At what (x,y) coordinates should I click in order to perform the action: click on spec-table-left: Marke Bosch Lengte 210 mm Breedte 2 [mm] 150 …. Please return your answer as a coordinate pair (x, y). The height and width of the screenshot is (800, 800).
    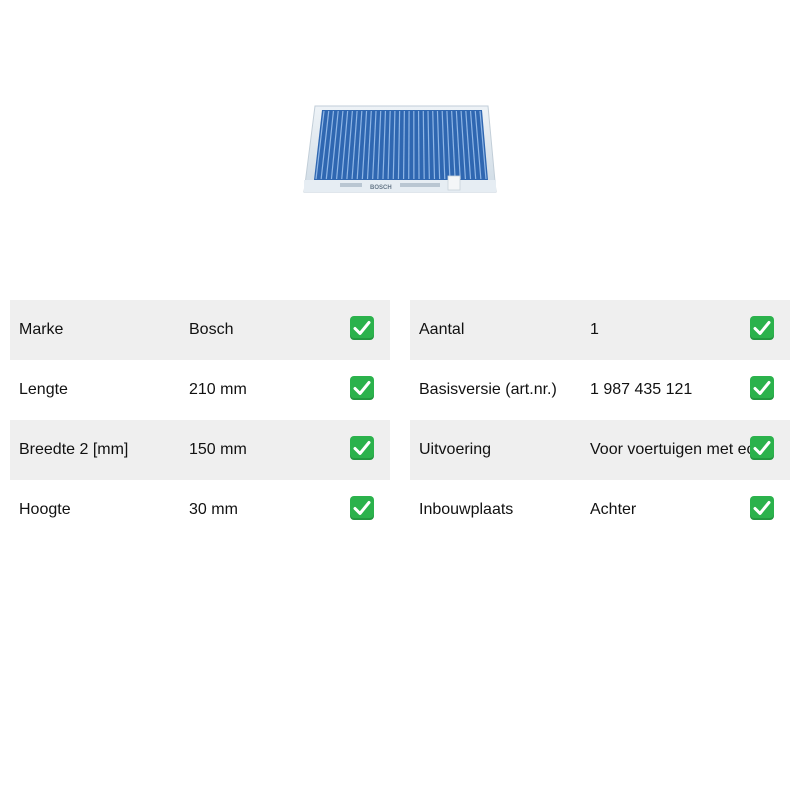
    Looking at the image, I should click on (200, 420).